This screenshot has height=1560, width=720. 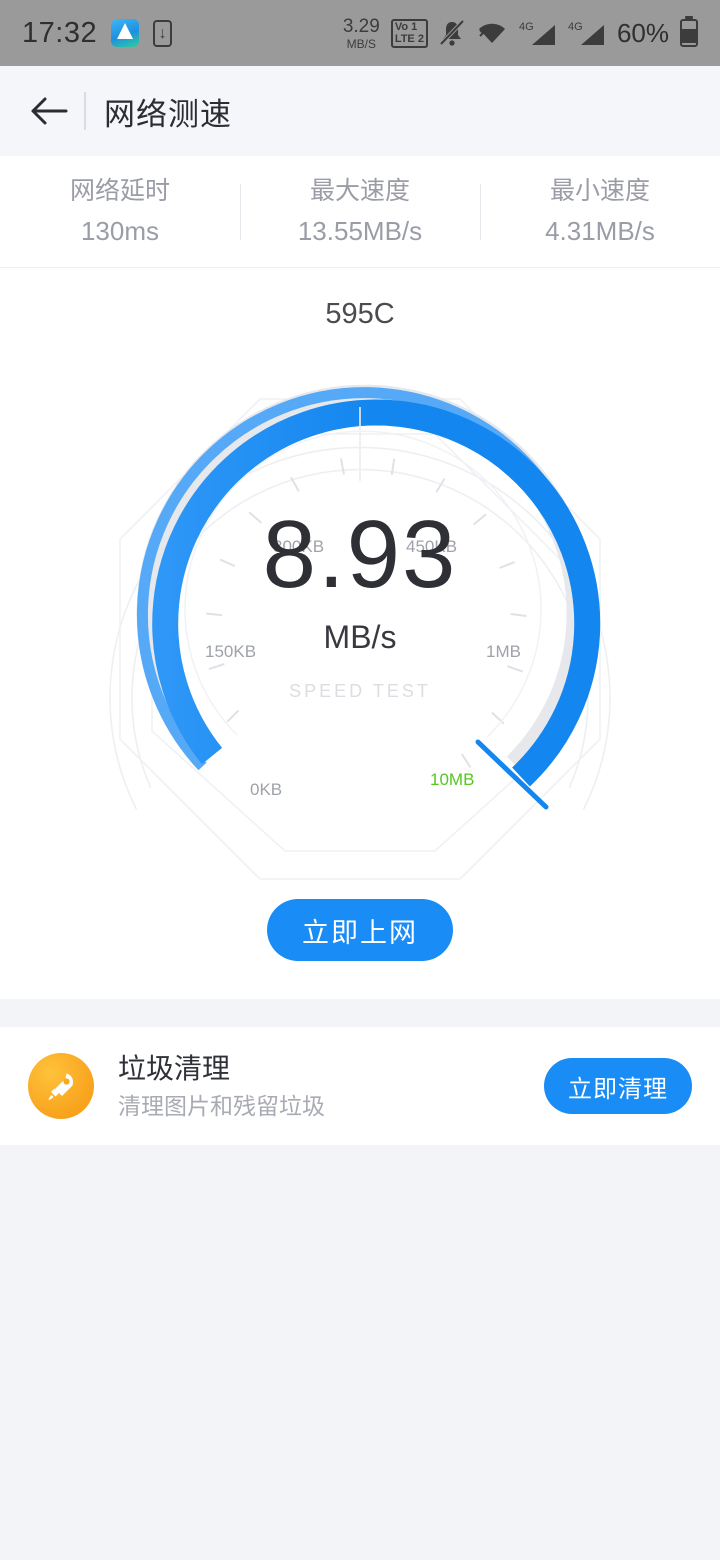 I want to click on mountain-app-icon, so click(x=125, y=33).